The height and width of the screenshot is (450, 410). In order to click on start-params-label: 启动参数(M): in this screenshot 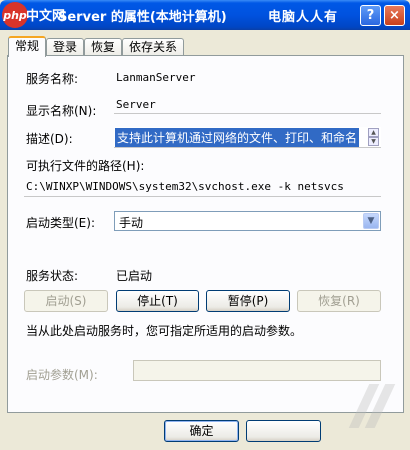, I will do `click(62, 375)`.